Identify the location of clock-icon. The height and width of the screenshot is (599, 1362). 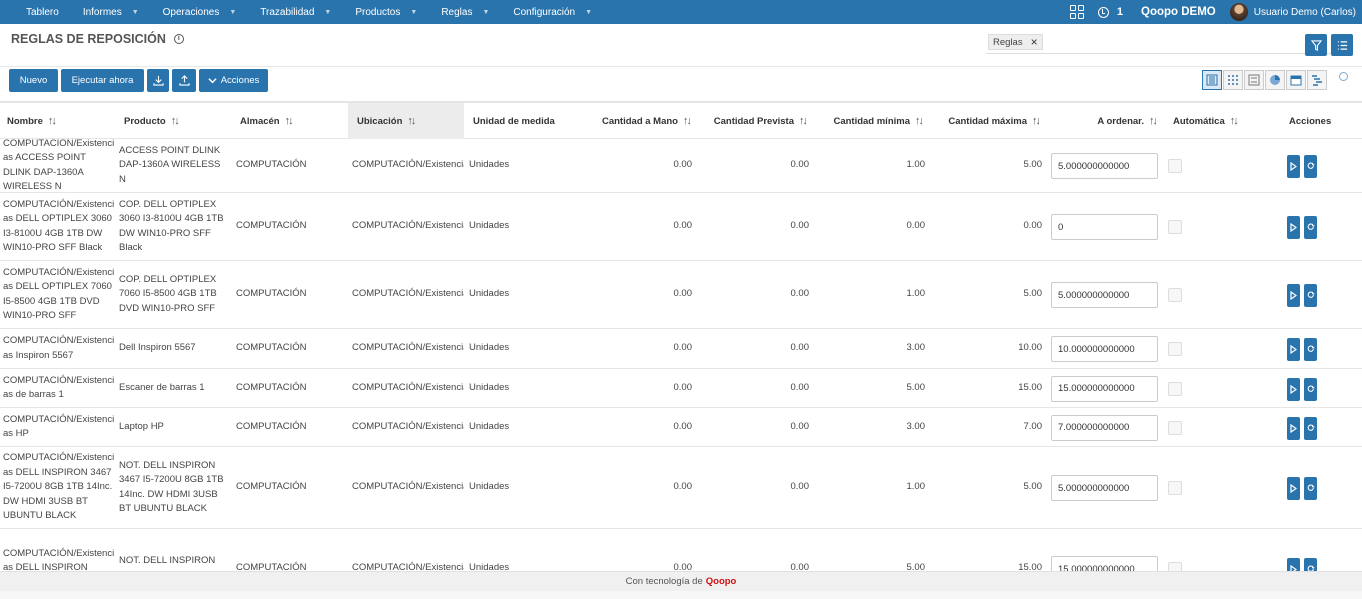
(1103, 12).